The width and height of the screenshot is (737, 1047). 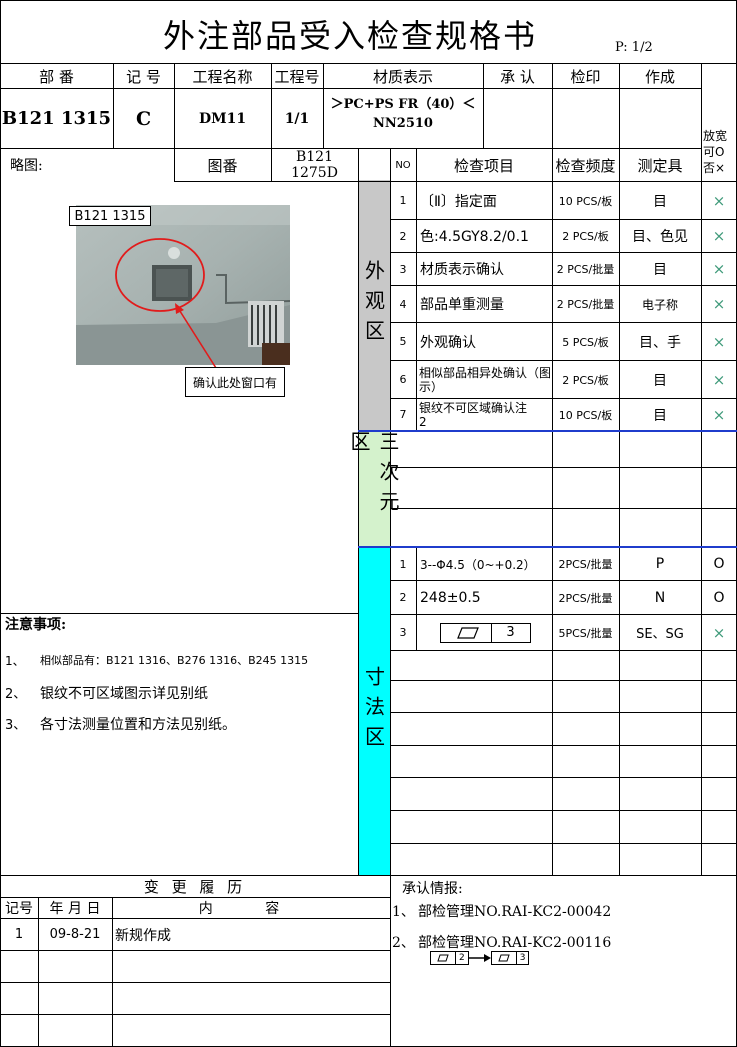 I want to click on approval-no: 1、, so click(x=403, y=912).